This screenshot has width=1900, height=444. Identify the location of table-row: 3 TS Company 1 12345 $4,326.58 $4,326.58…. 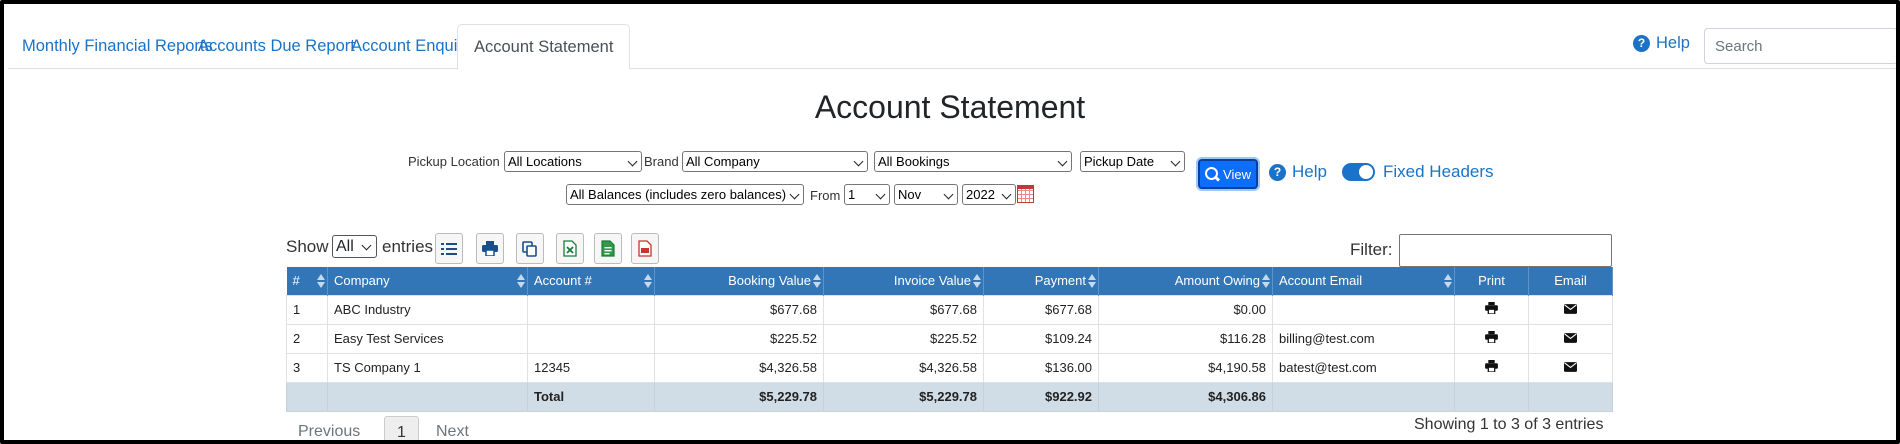
(949, 367).